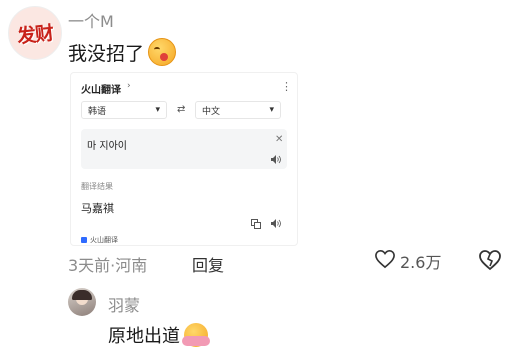 Image resolution: width=520 pixels, height=354 pixels. I want to click on like-count: 2.6万, so click(421, 262).